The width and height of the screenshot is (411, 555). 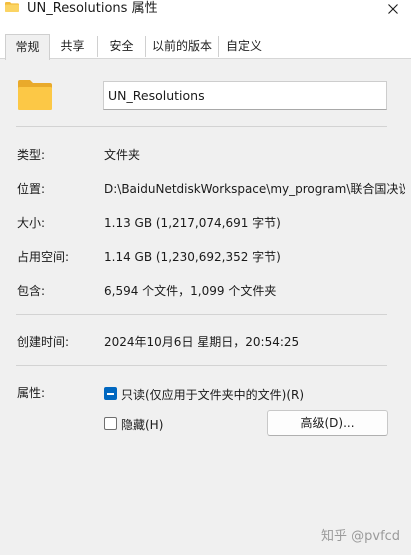 I want to click on close-button, so click(x=393, y=9).